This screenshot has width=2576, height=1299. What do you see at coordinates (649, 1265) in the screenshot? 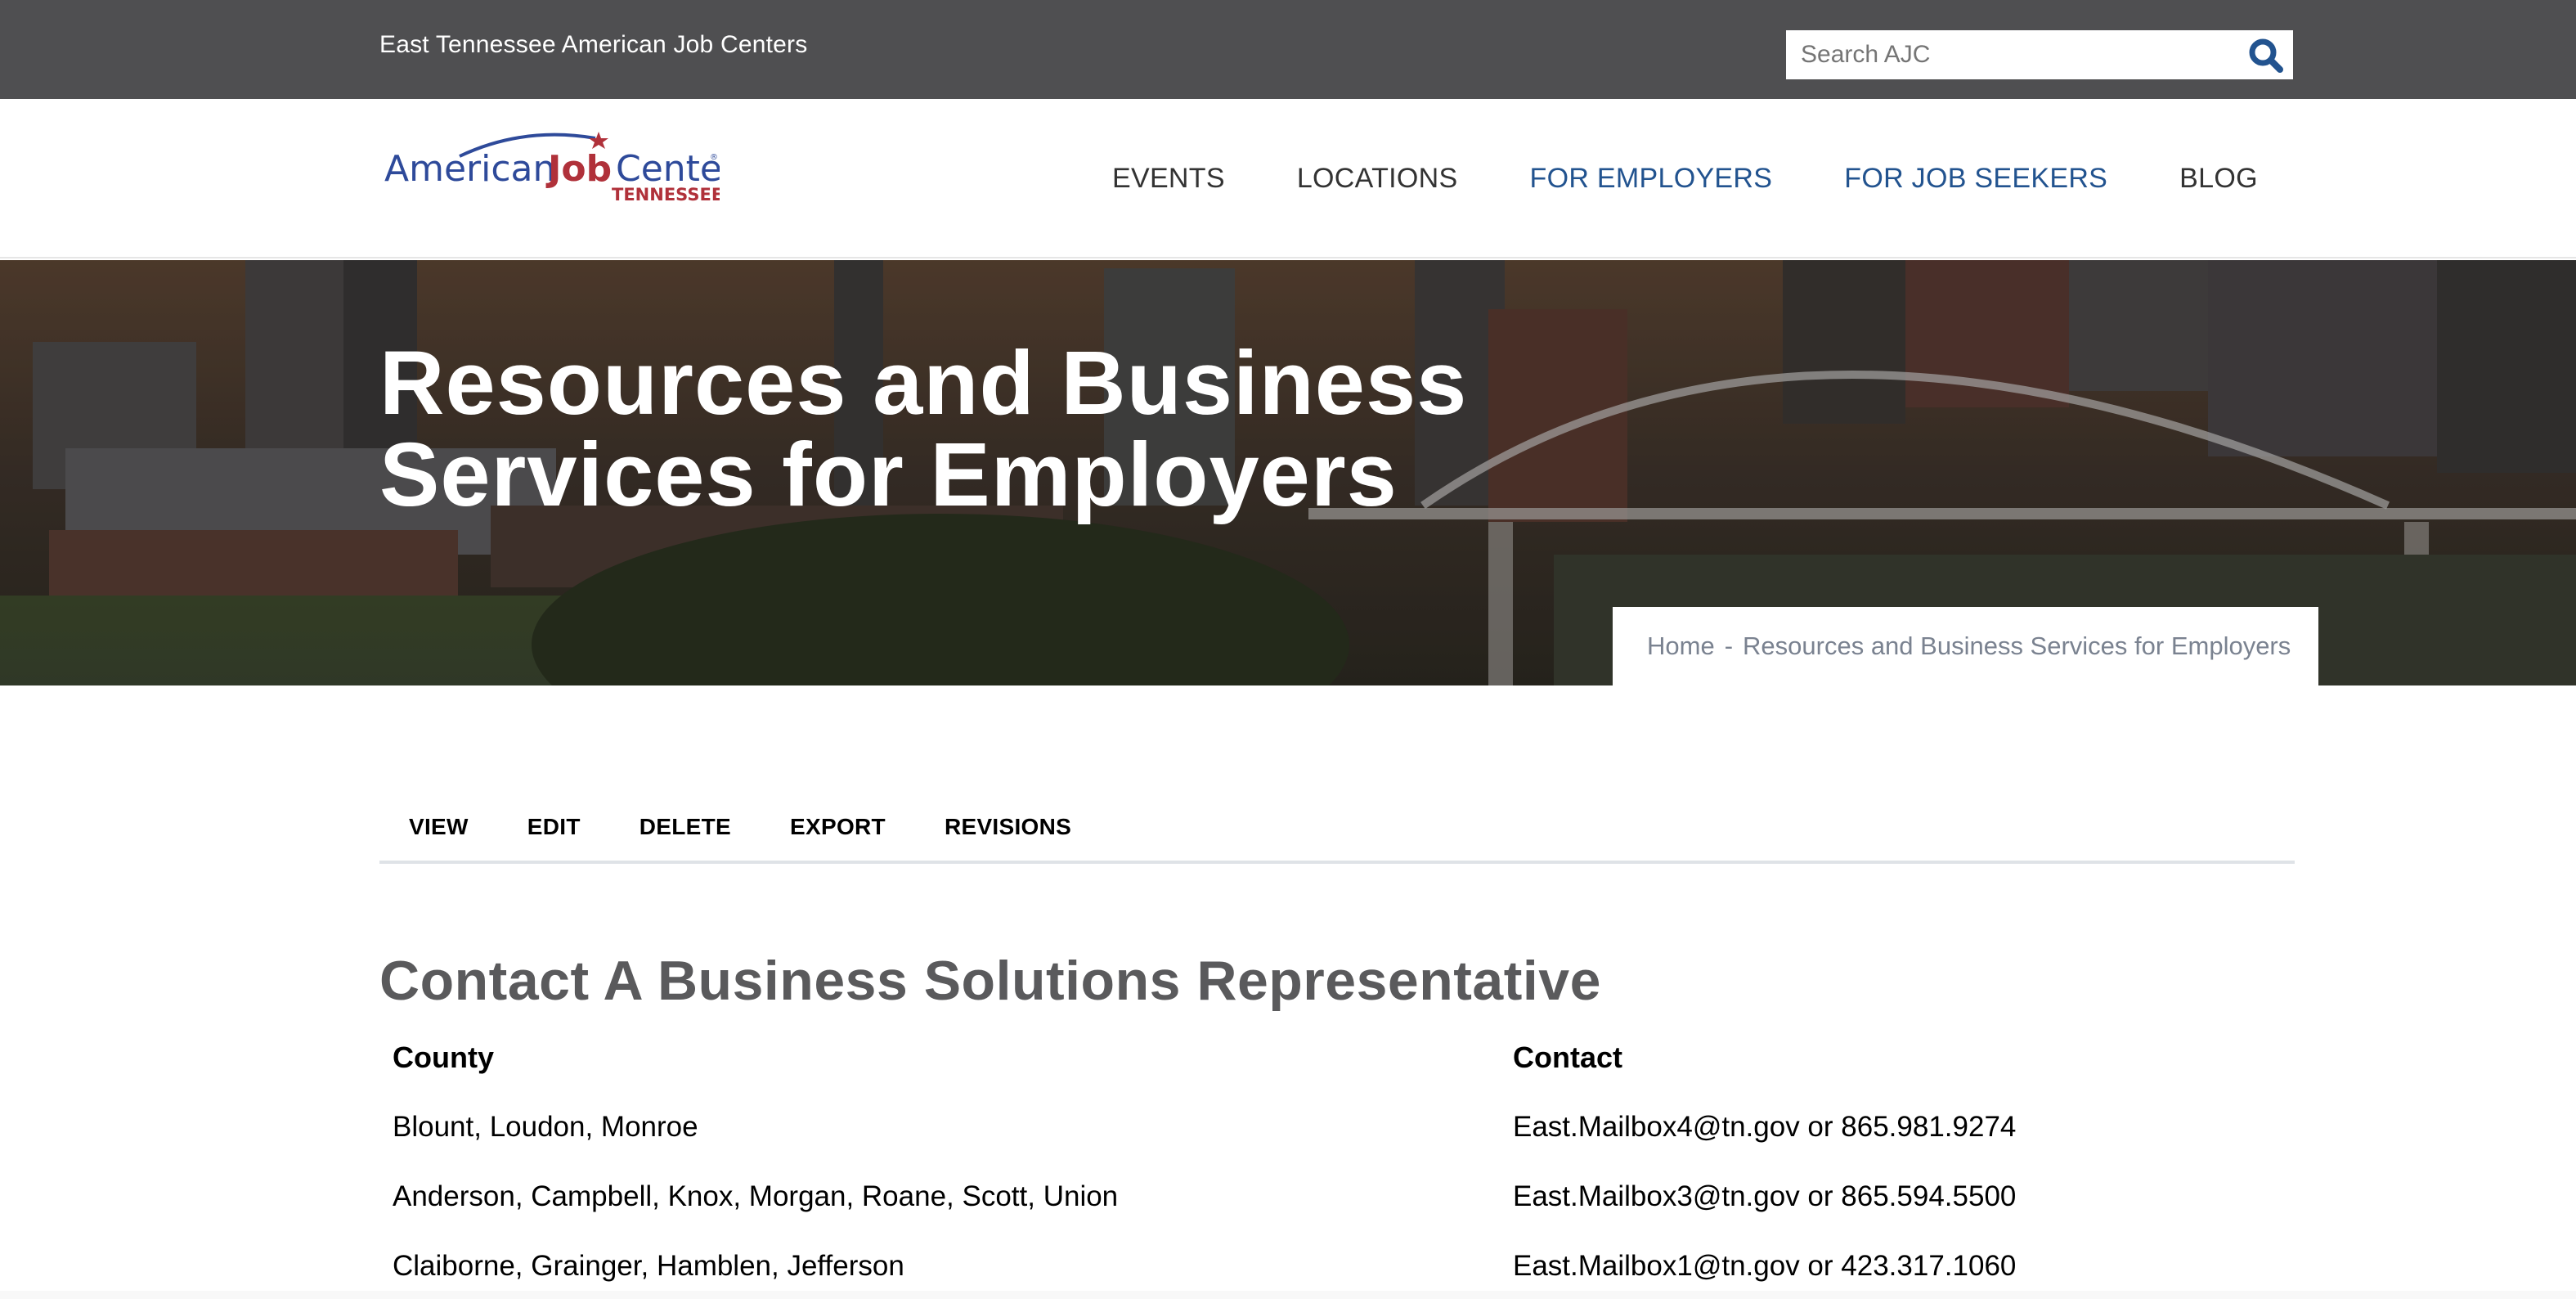
I see `county-cell: Claiborne, Grainger, Hamblen, Jefferson` at bounding box center [649, 1265].